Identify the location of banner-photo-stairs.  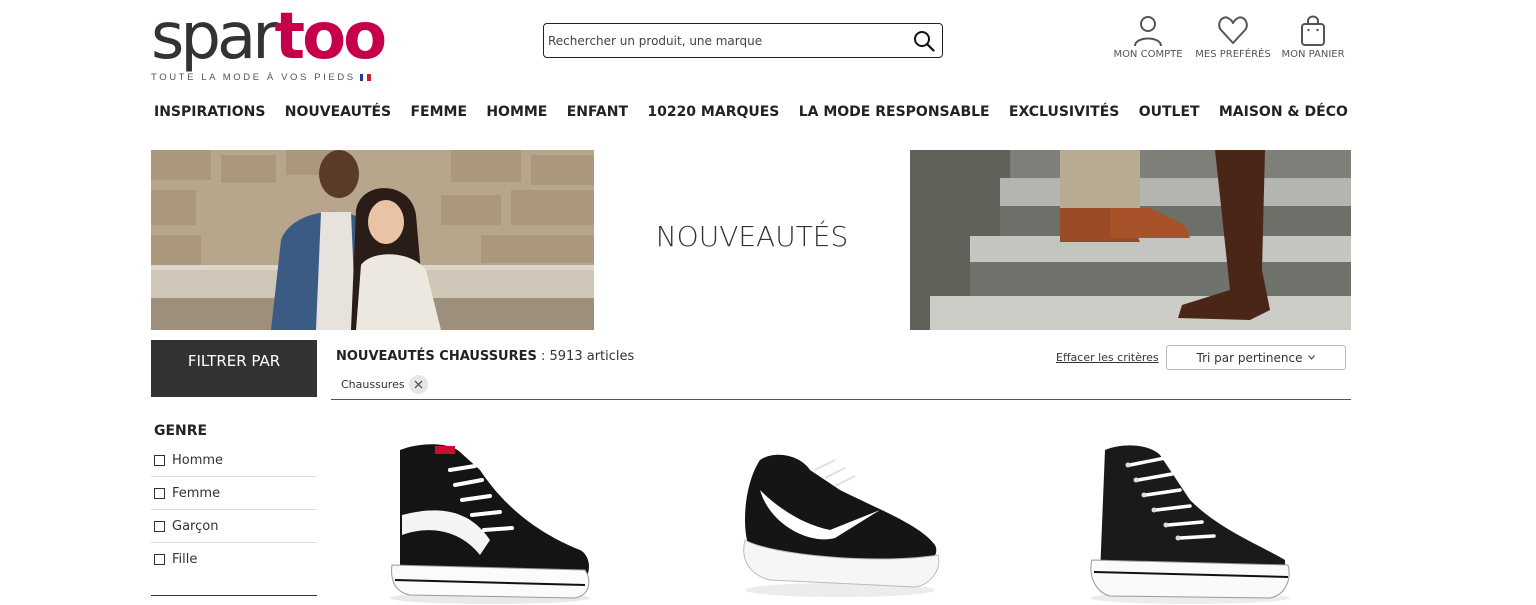
(1130, 240).